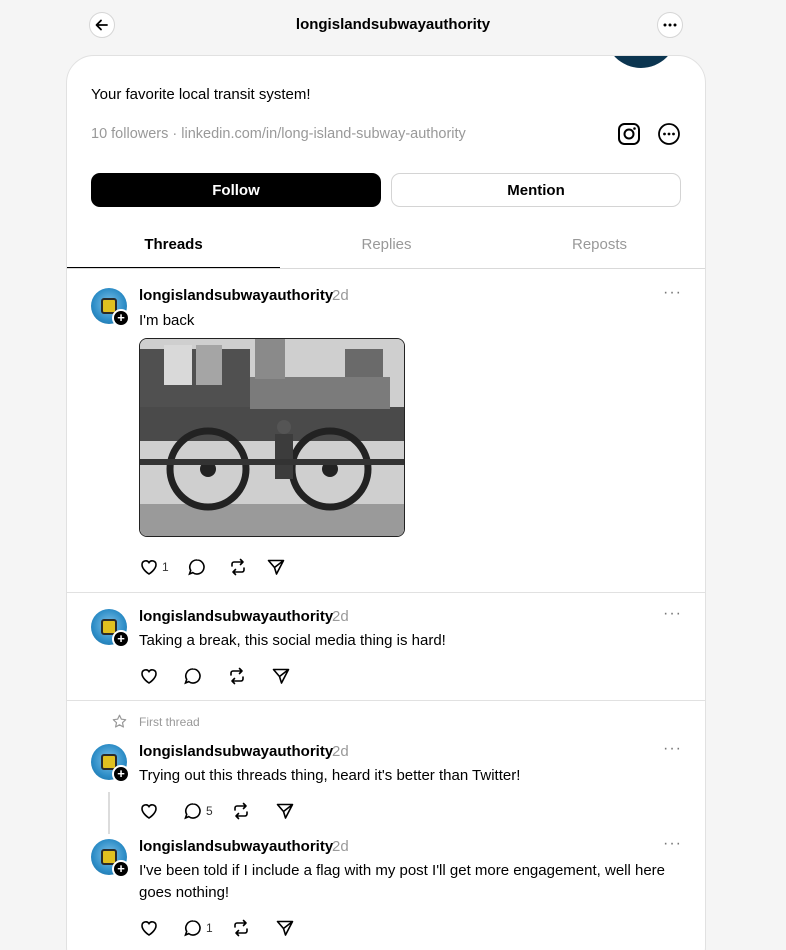  Describe the element at coordinates (119, 721) in the screenshot. I see `star-icon` at that location.